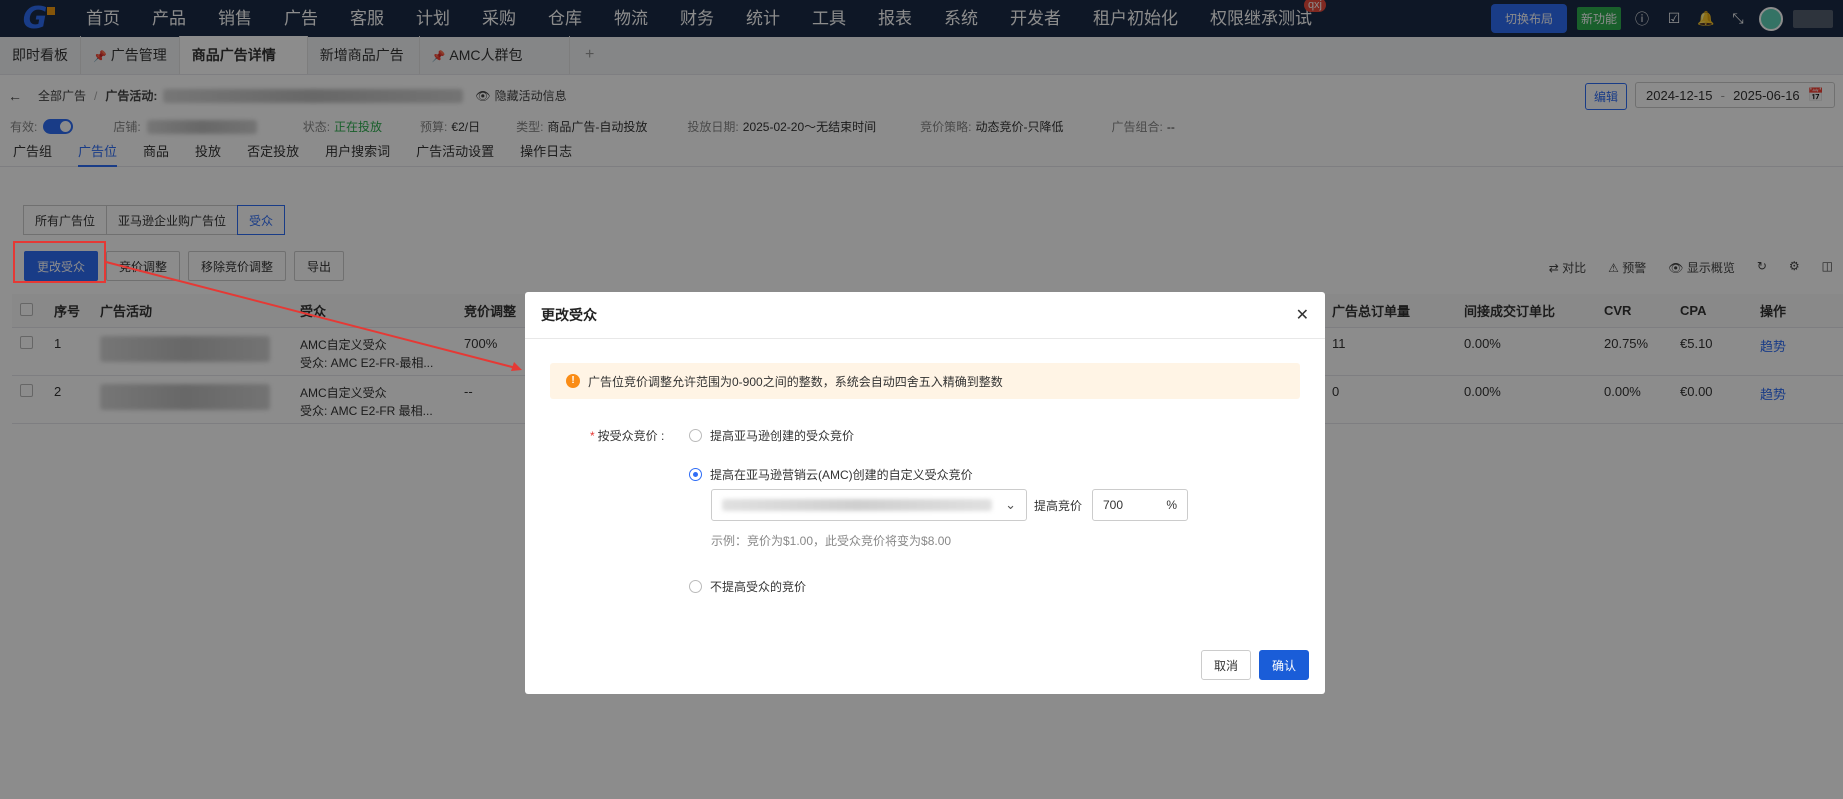  What do you see at coordinates (569, 315) in the screenshot?
I see `dialog-title: 更改受众` at bounding box center [569, 315].